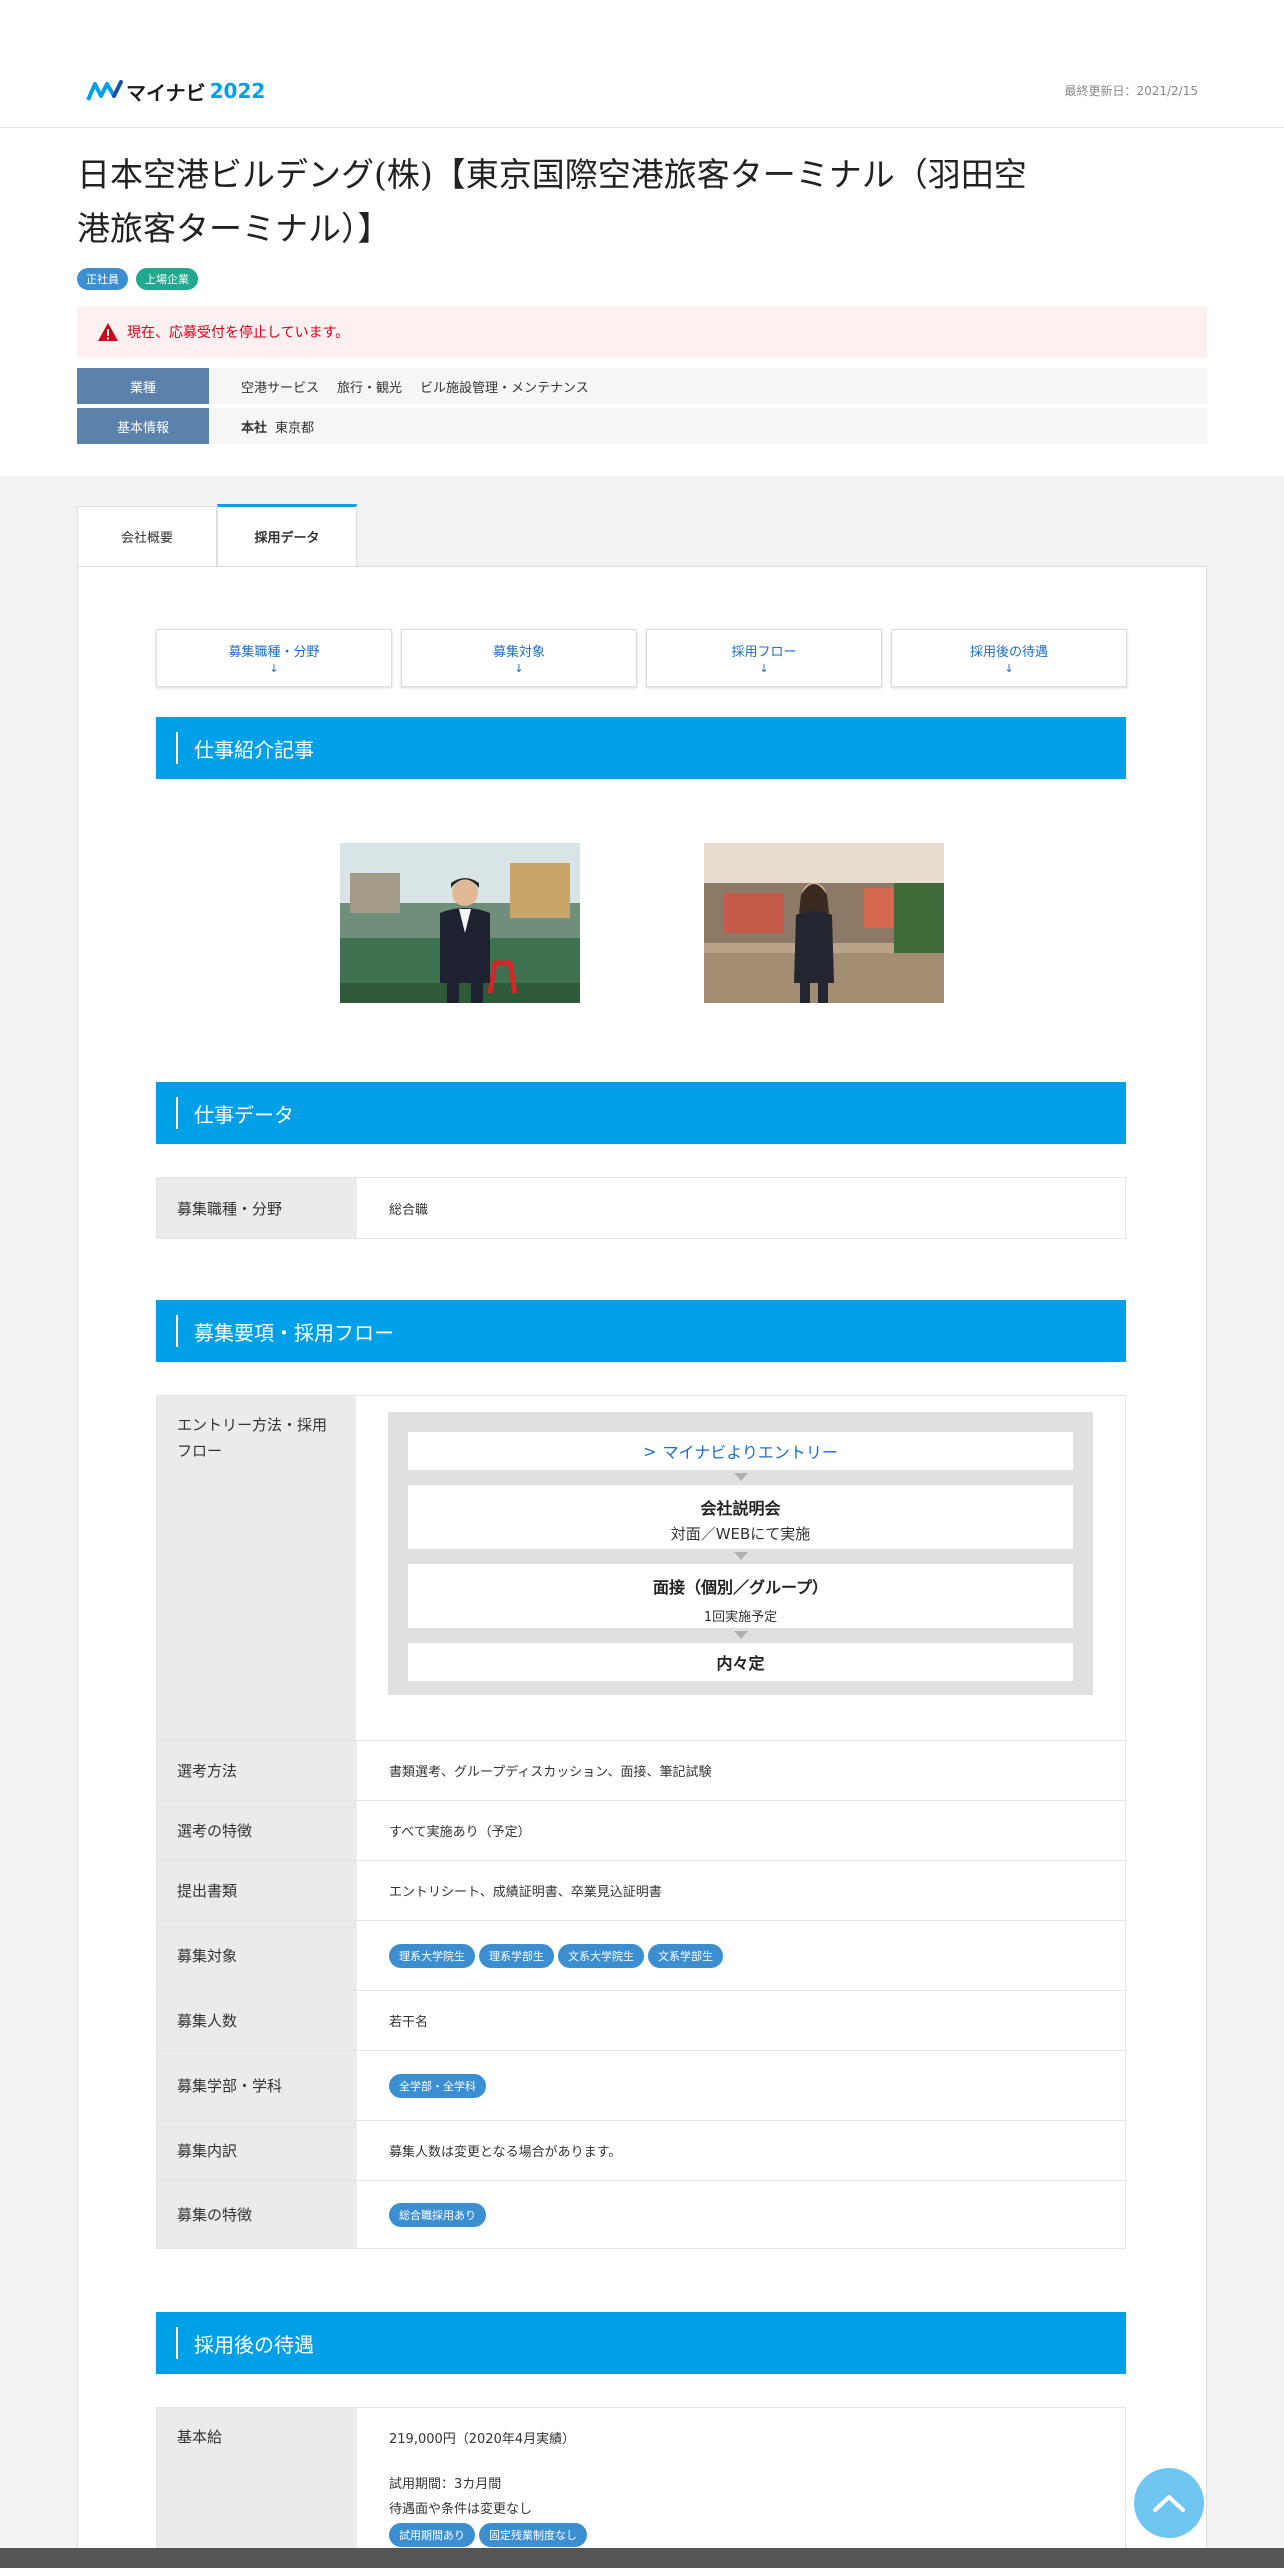 The width and height of the screenshot is (1284, 2568). I want to click on table-row: 選考方法 書類選考、グループディスカッション、面接、筆記試験, so click(641, 1770).